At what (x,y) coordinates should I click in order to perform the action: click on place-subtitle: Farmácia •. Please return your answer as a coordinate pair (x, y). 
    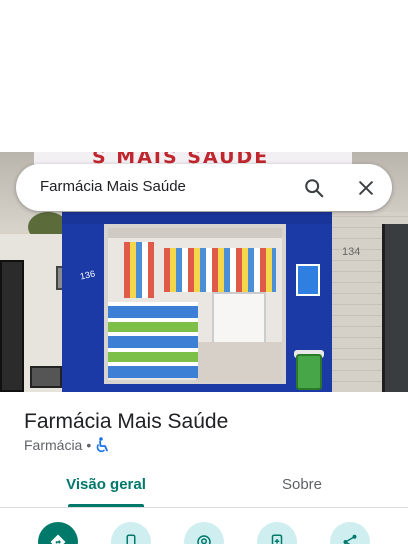
    Looking at the image, I should click on (59, 445).